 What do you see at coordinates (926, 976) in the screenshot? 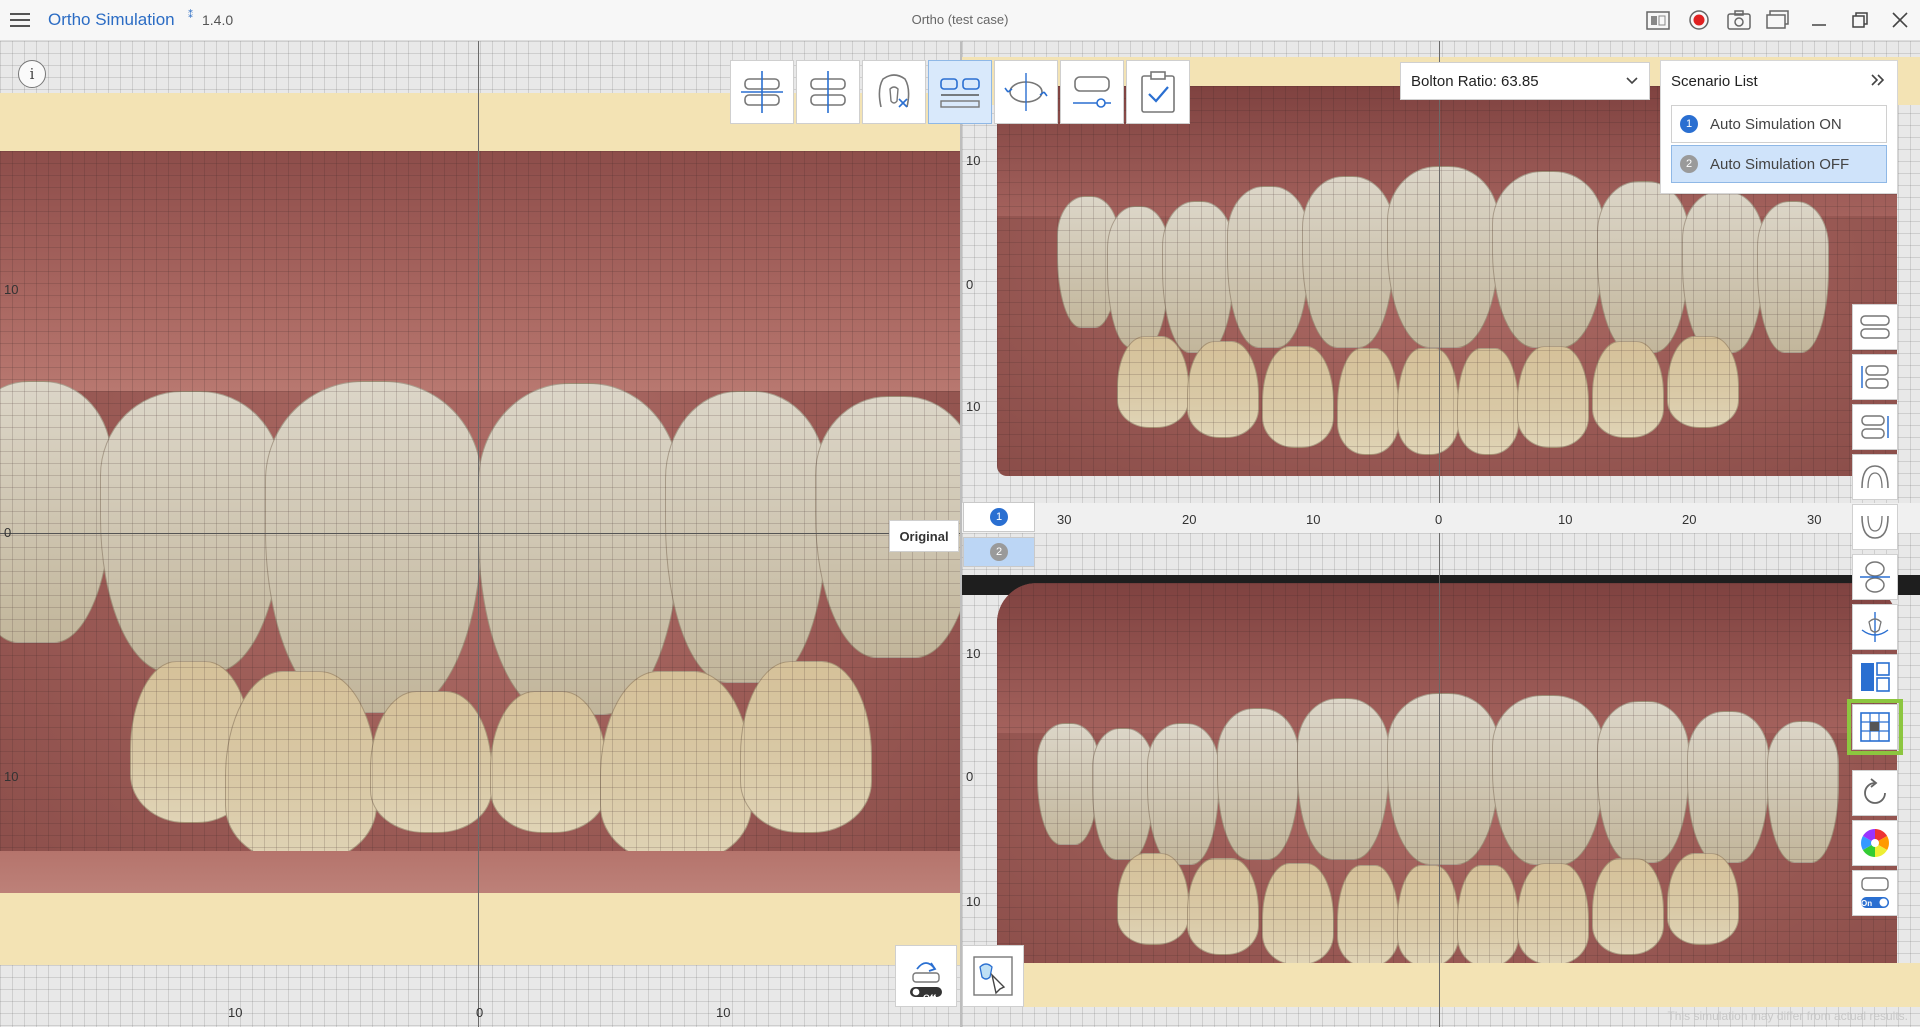
I see `auto-adjust-button: Off` at bounding box center [926, 976].